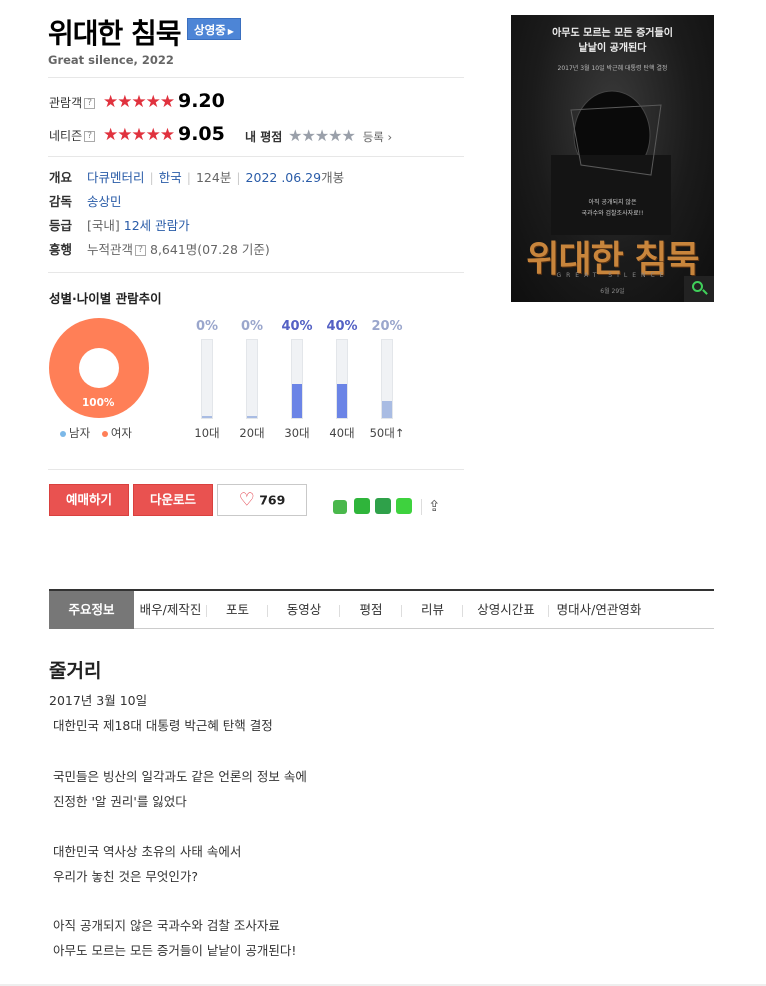 The width and height of the screenshot is (766, 986). What do you see at coordinates (178, 248) in the screenshot?
I see `box-office-value: 누적관객? 8,641명(07.28 기준)` at bounding box center [178, 248].